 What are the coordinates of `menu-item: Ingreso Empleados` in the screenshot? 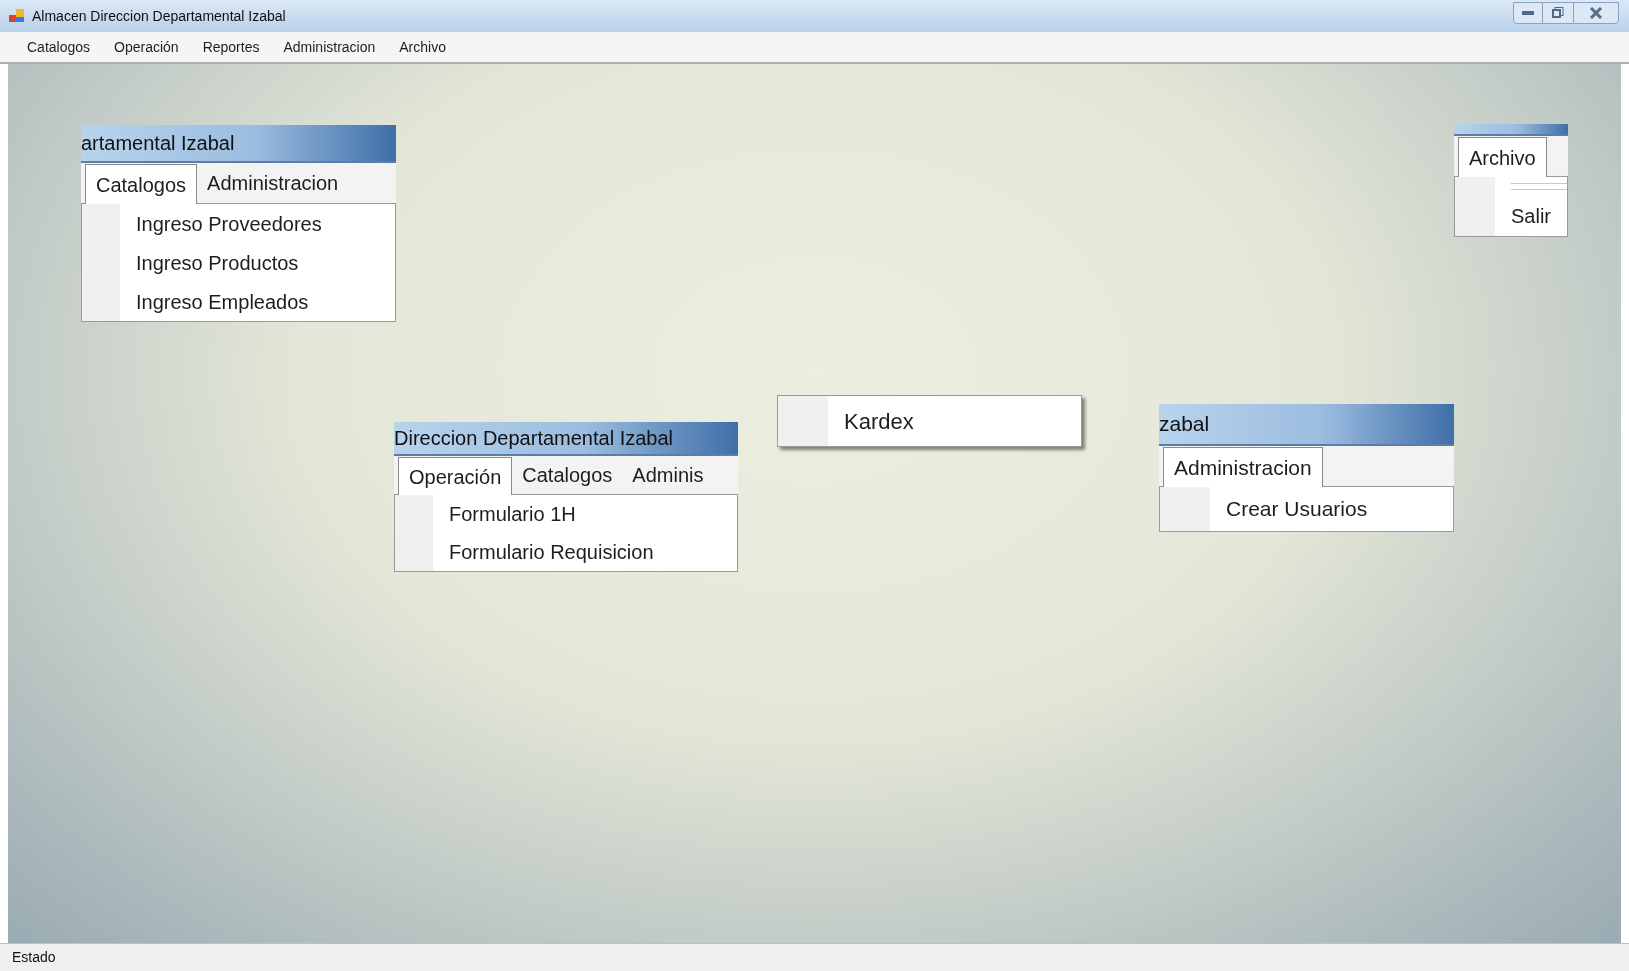 It's located at (257, 301).